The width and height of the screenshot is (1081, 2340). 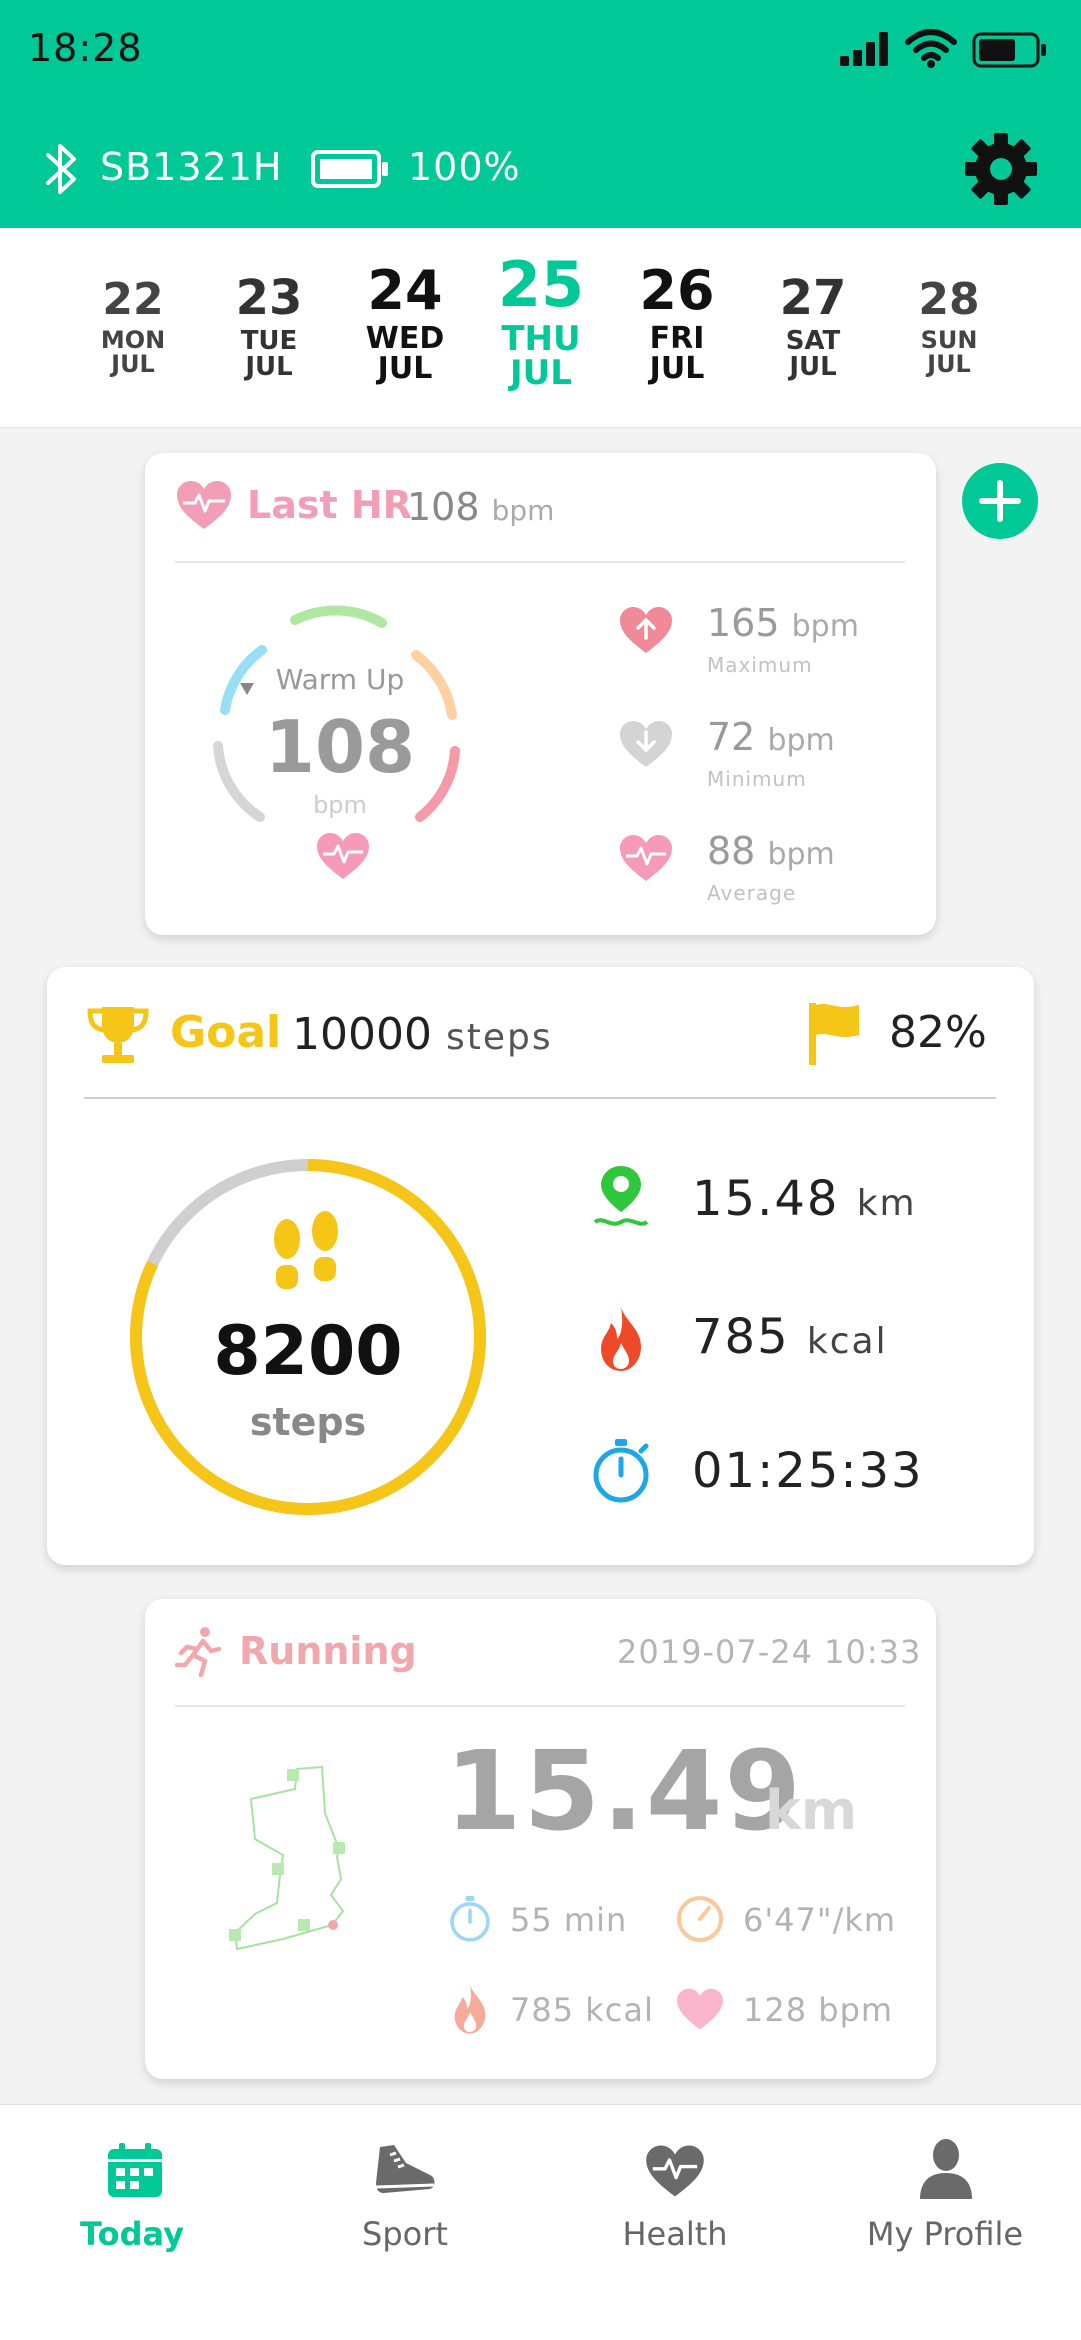 I want to click on app-header: 18:28 SB1321H 100%, so click(x=540, y=114).